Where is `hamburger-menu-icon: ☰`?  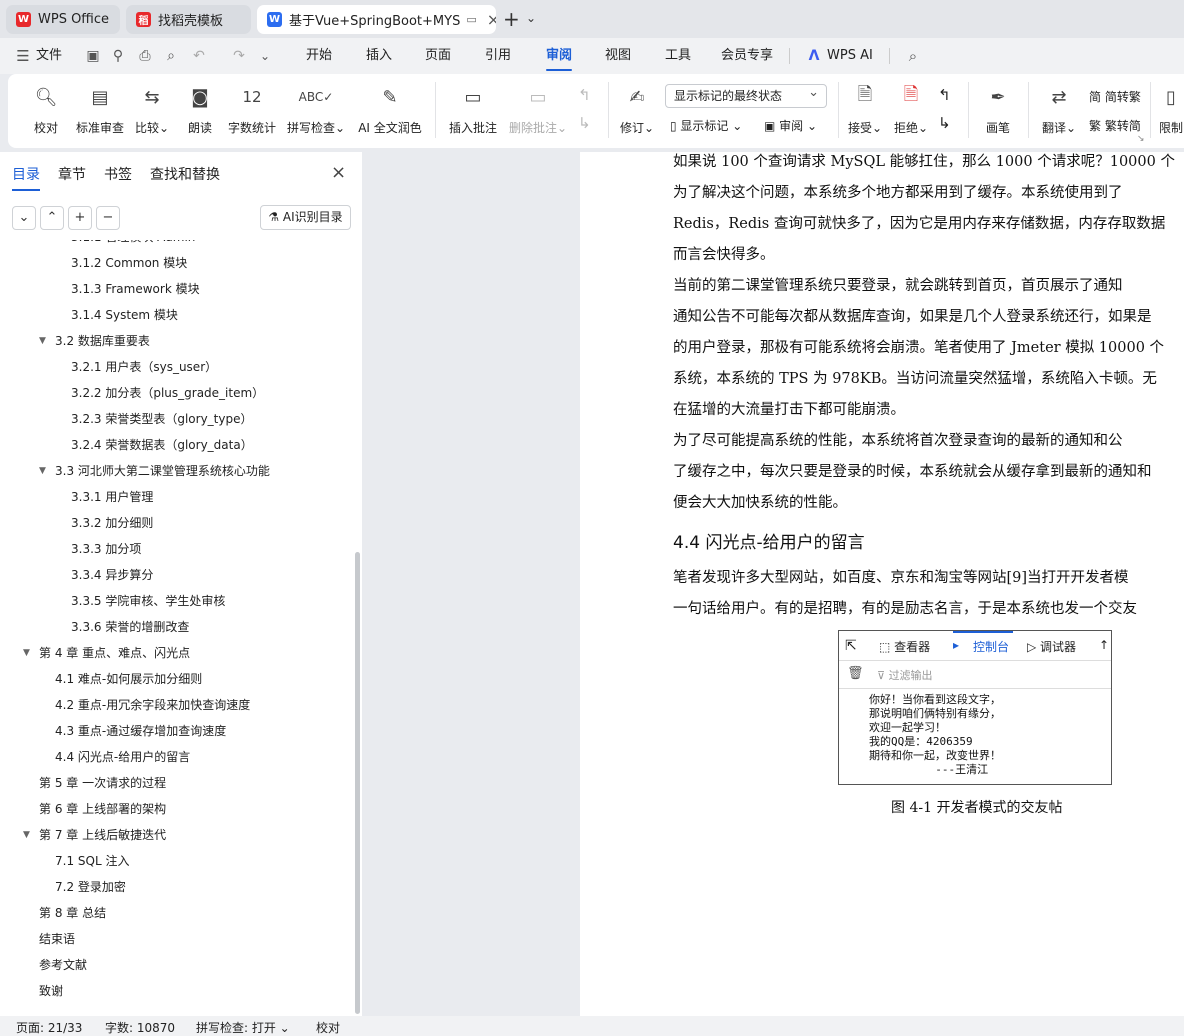
hamburger-menu-icon: ☰ is located at coordinates (23, 56).